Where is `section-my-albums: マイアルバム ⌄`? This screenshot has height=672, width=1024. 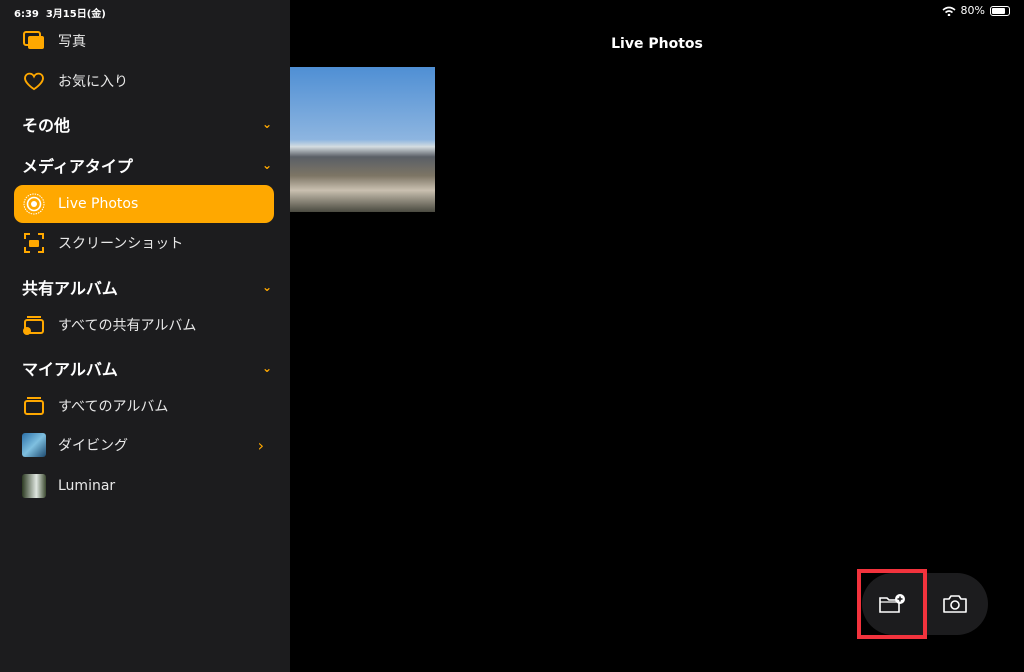 section-my-albums: マイアルバム ⌄ is located at coordinates (147, 368).